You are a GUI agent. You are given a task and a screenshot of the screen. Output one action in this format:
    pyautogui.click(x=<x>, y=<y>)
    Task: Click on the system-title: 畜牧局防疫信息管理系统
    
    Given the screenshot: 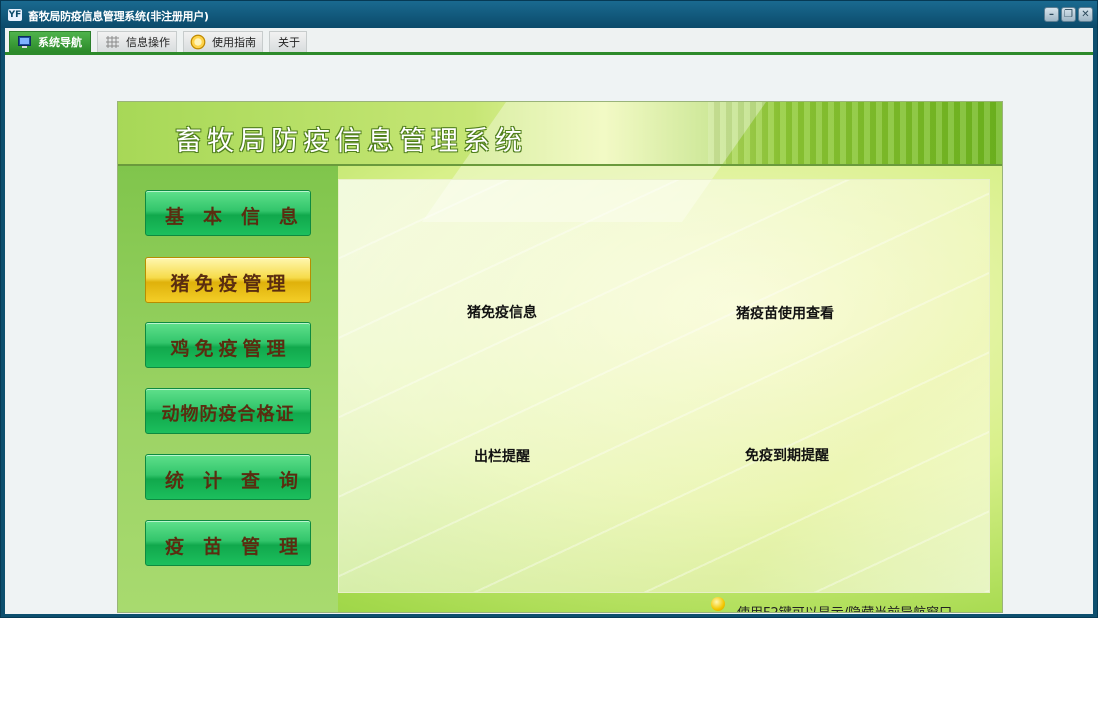 What is the action you would take?
    pyautogui.click(x=351, y=141)
    